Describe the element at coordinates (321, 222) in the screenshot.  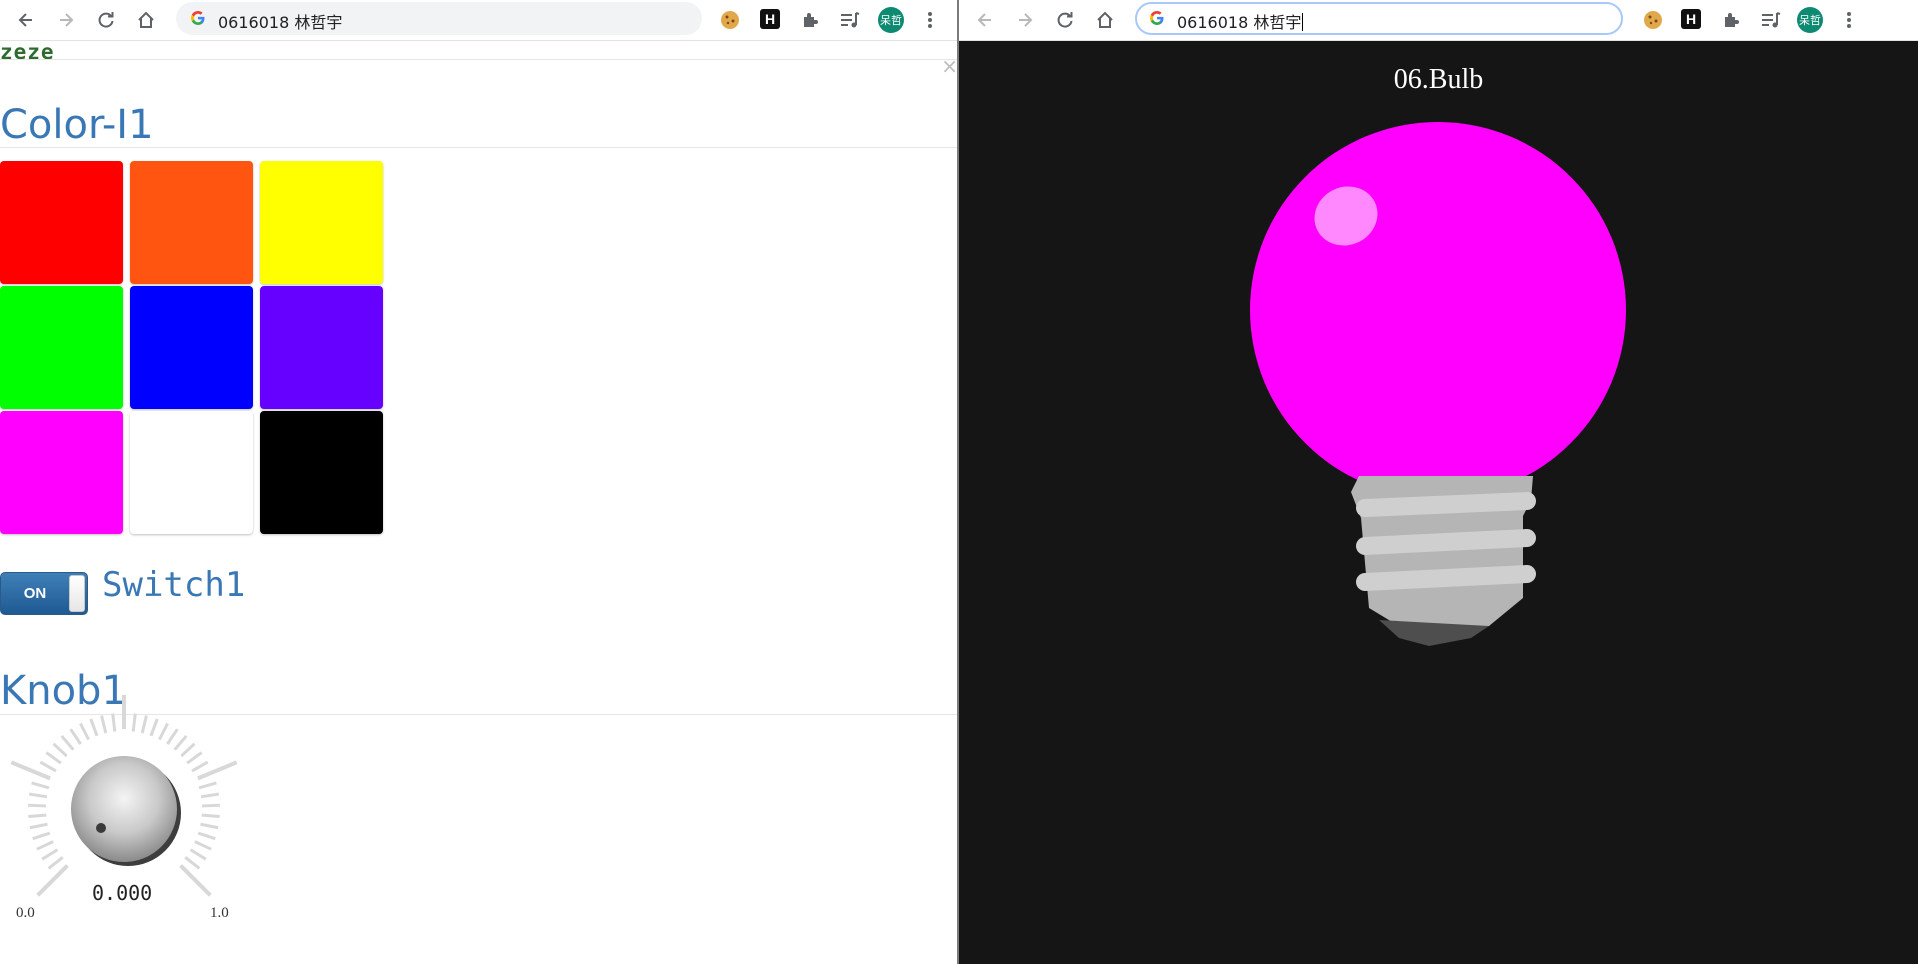
I see `color-swatch-yellow` at that location.